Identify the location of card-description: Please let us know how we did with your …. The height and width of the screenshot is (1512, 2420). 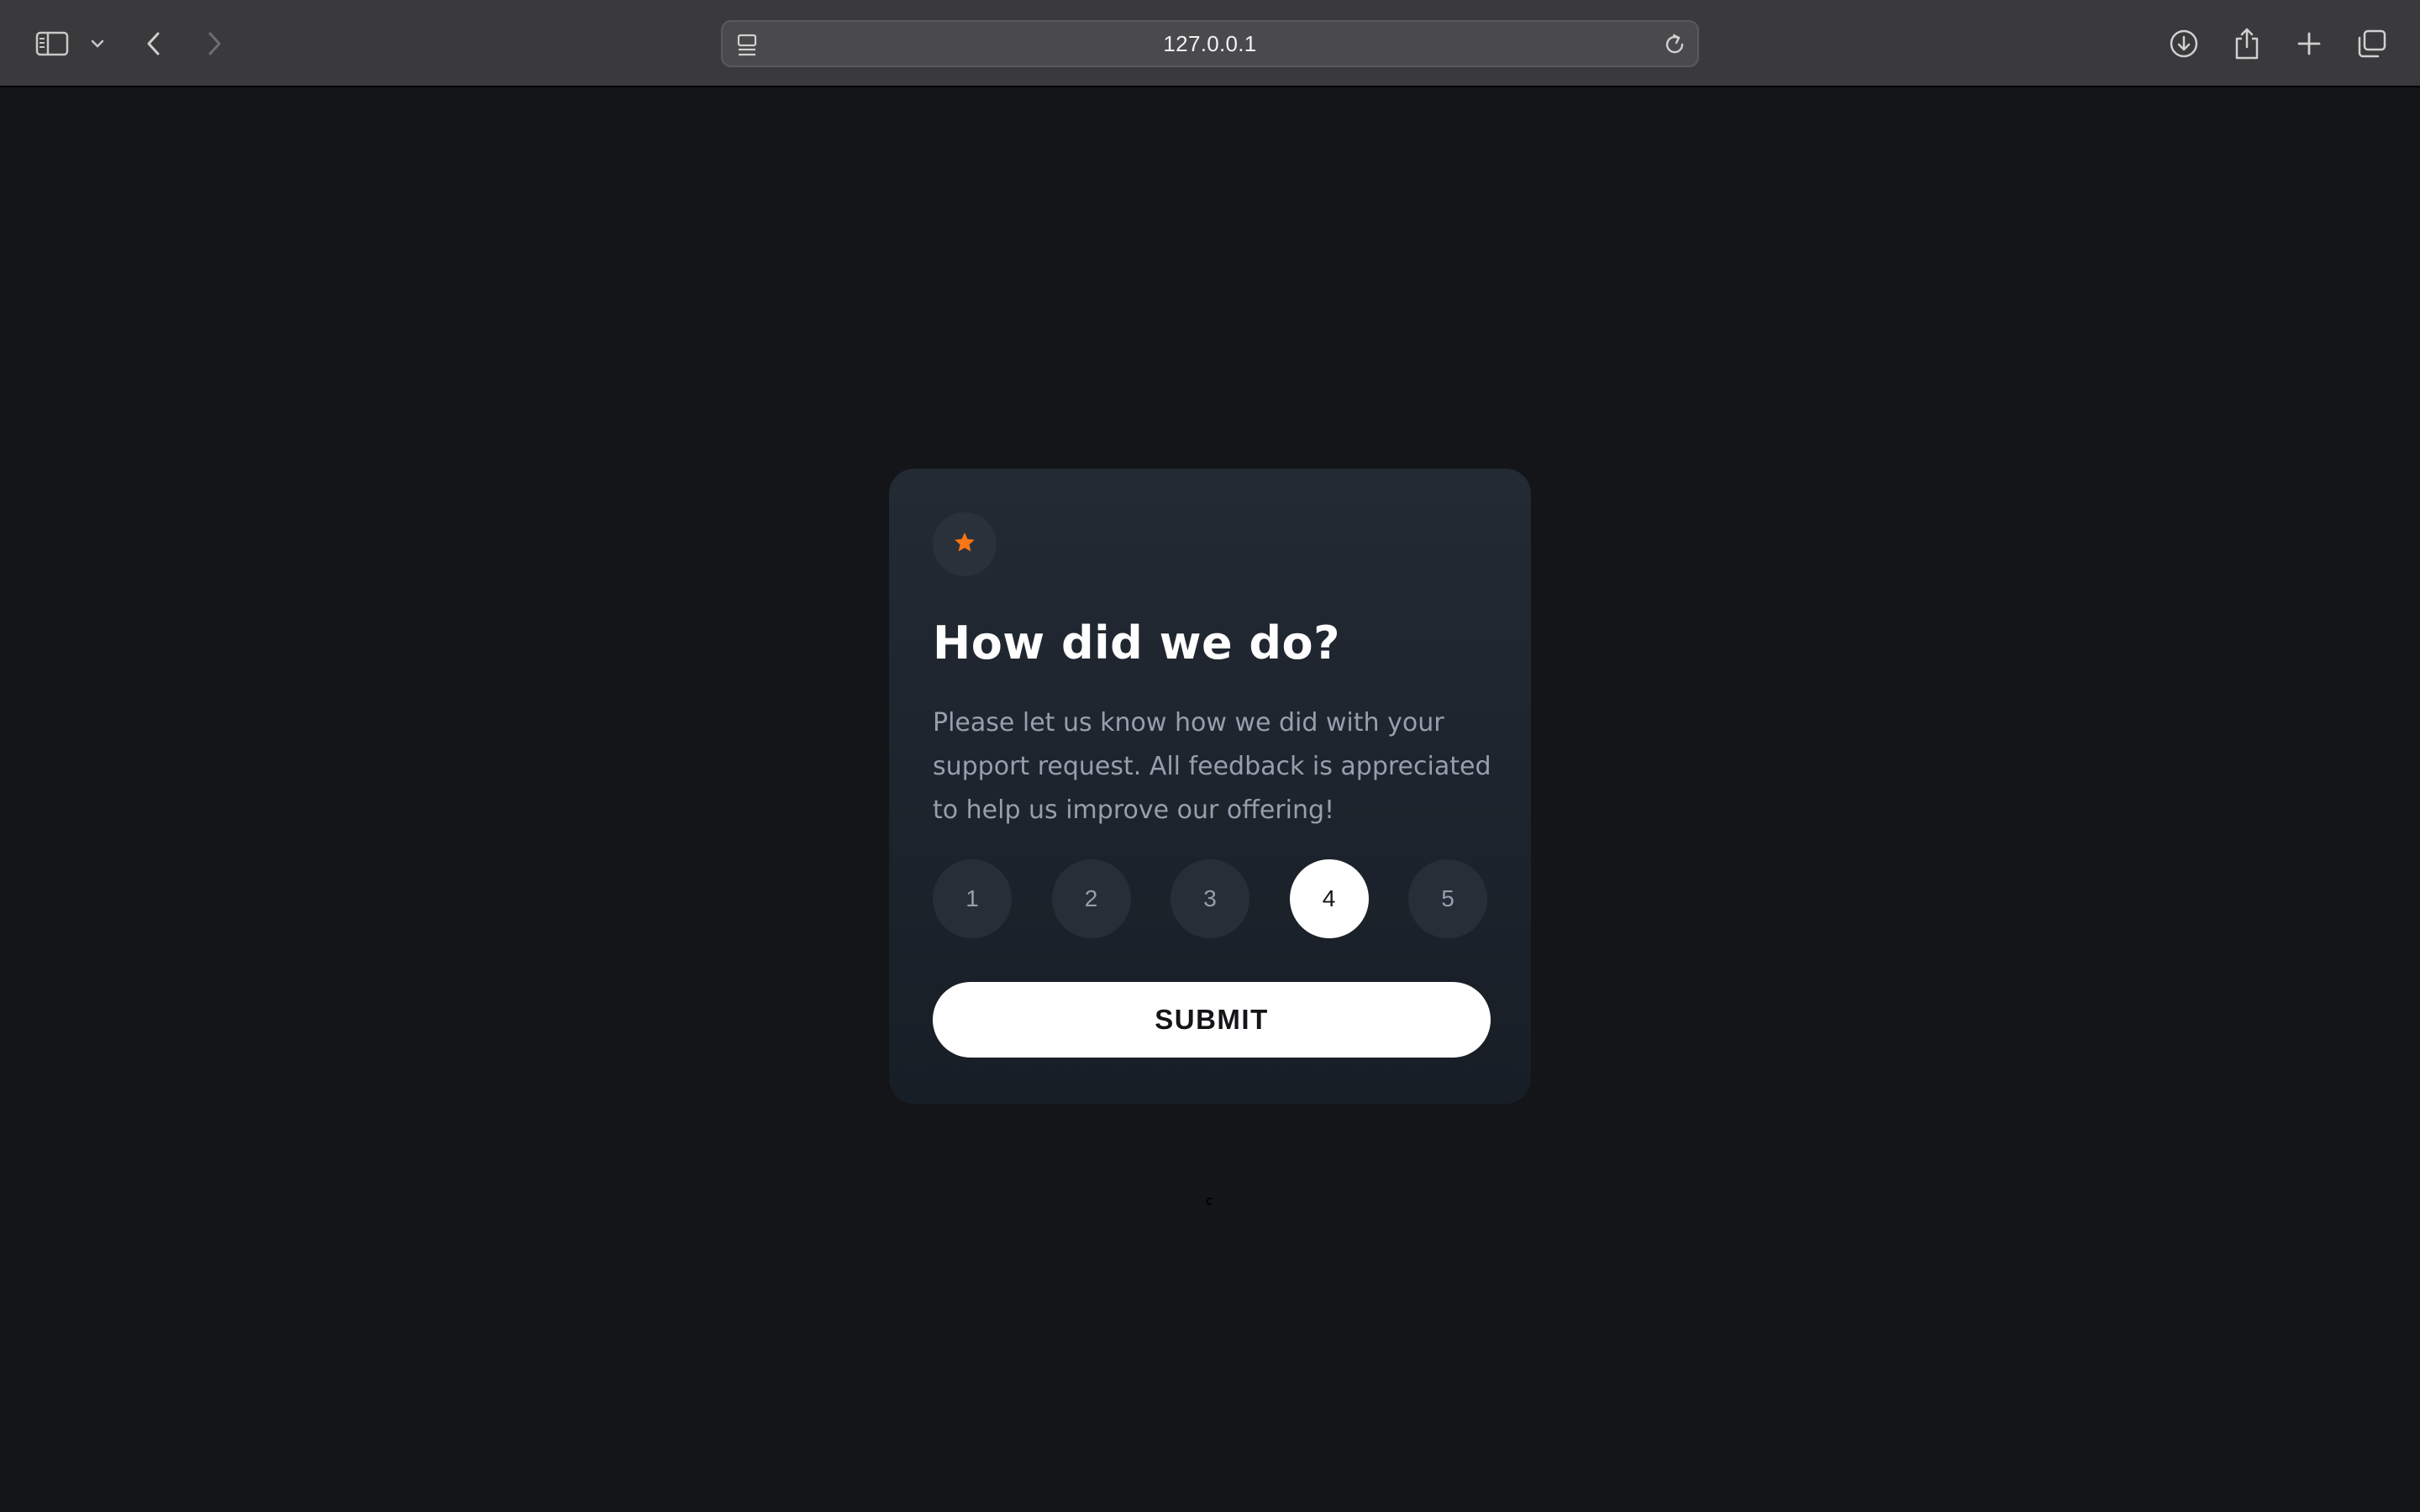
(1212, 767).